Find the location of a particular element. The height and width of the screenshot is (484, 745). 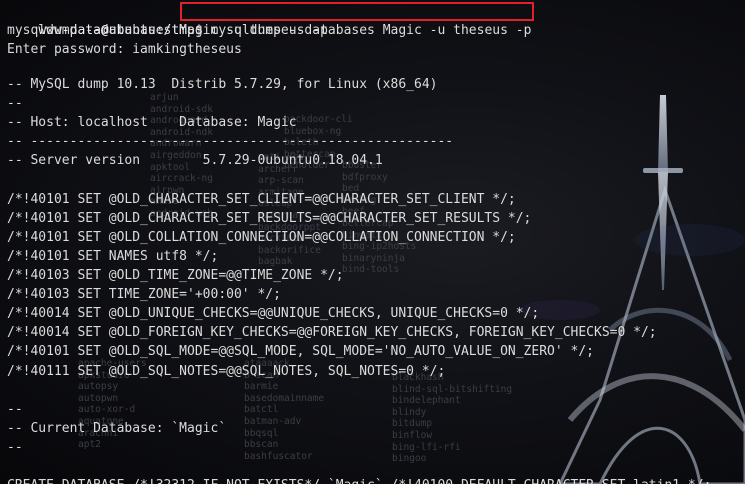

command-highlight-box is located at coordinates (357, 11).